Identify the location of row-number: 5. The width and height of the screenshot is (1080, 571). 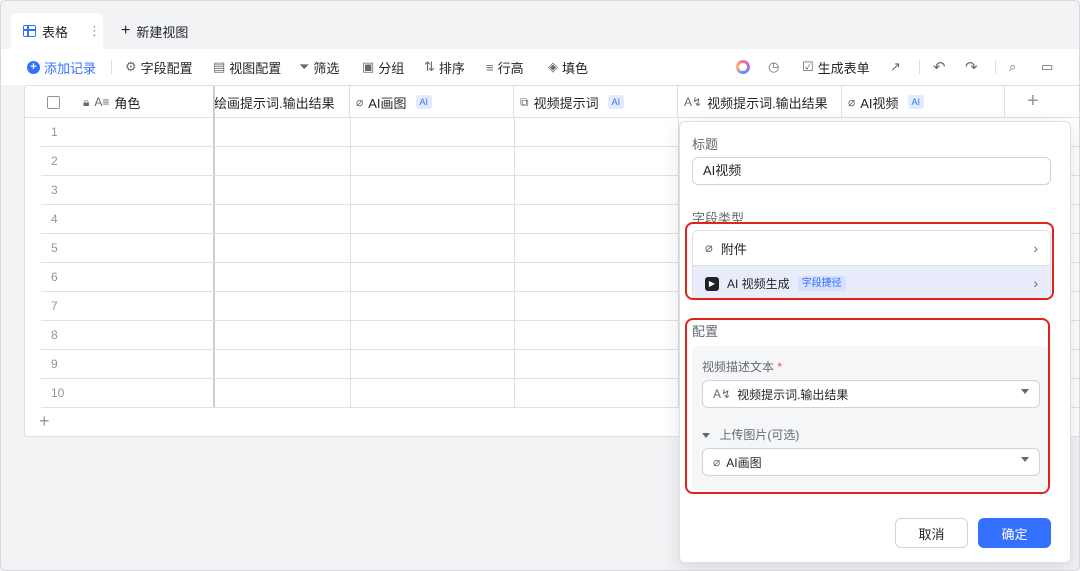
(54, 248).